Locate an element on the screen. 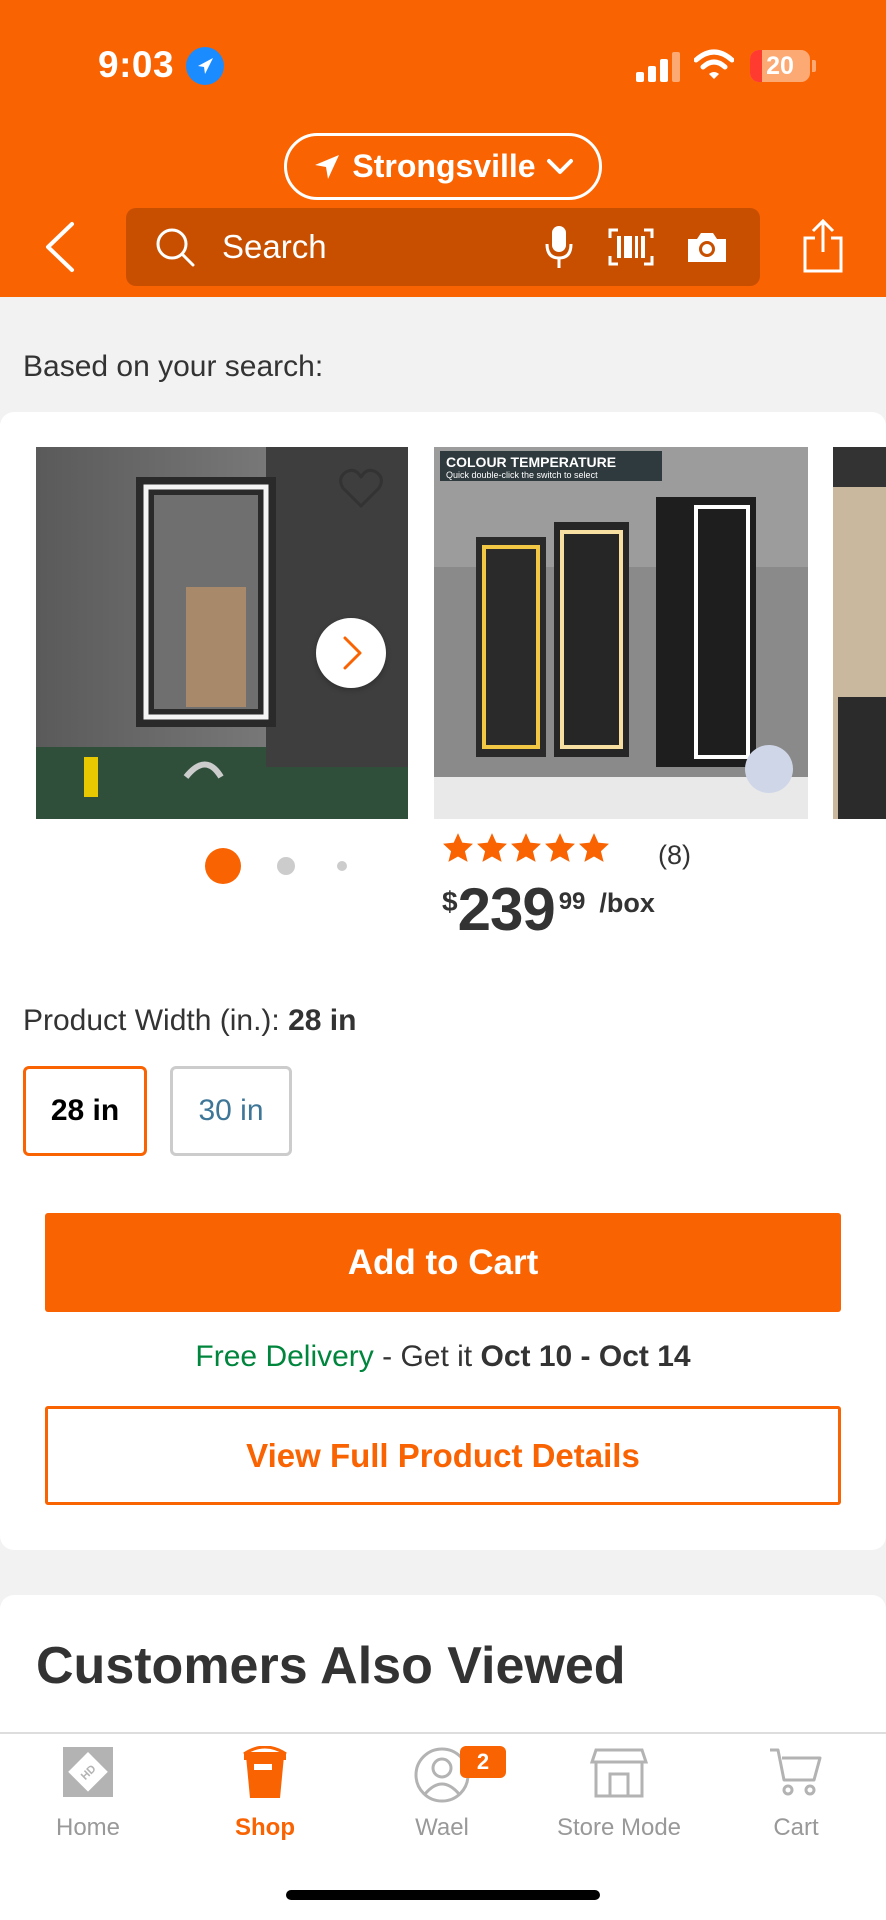 This screenshot has height=1920, width=886. nav-store-mode: Store Mode is located at coordinates (619, 1796).